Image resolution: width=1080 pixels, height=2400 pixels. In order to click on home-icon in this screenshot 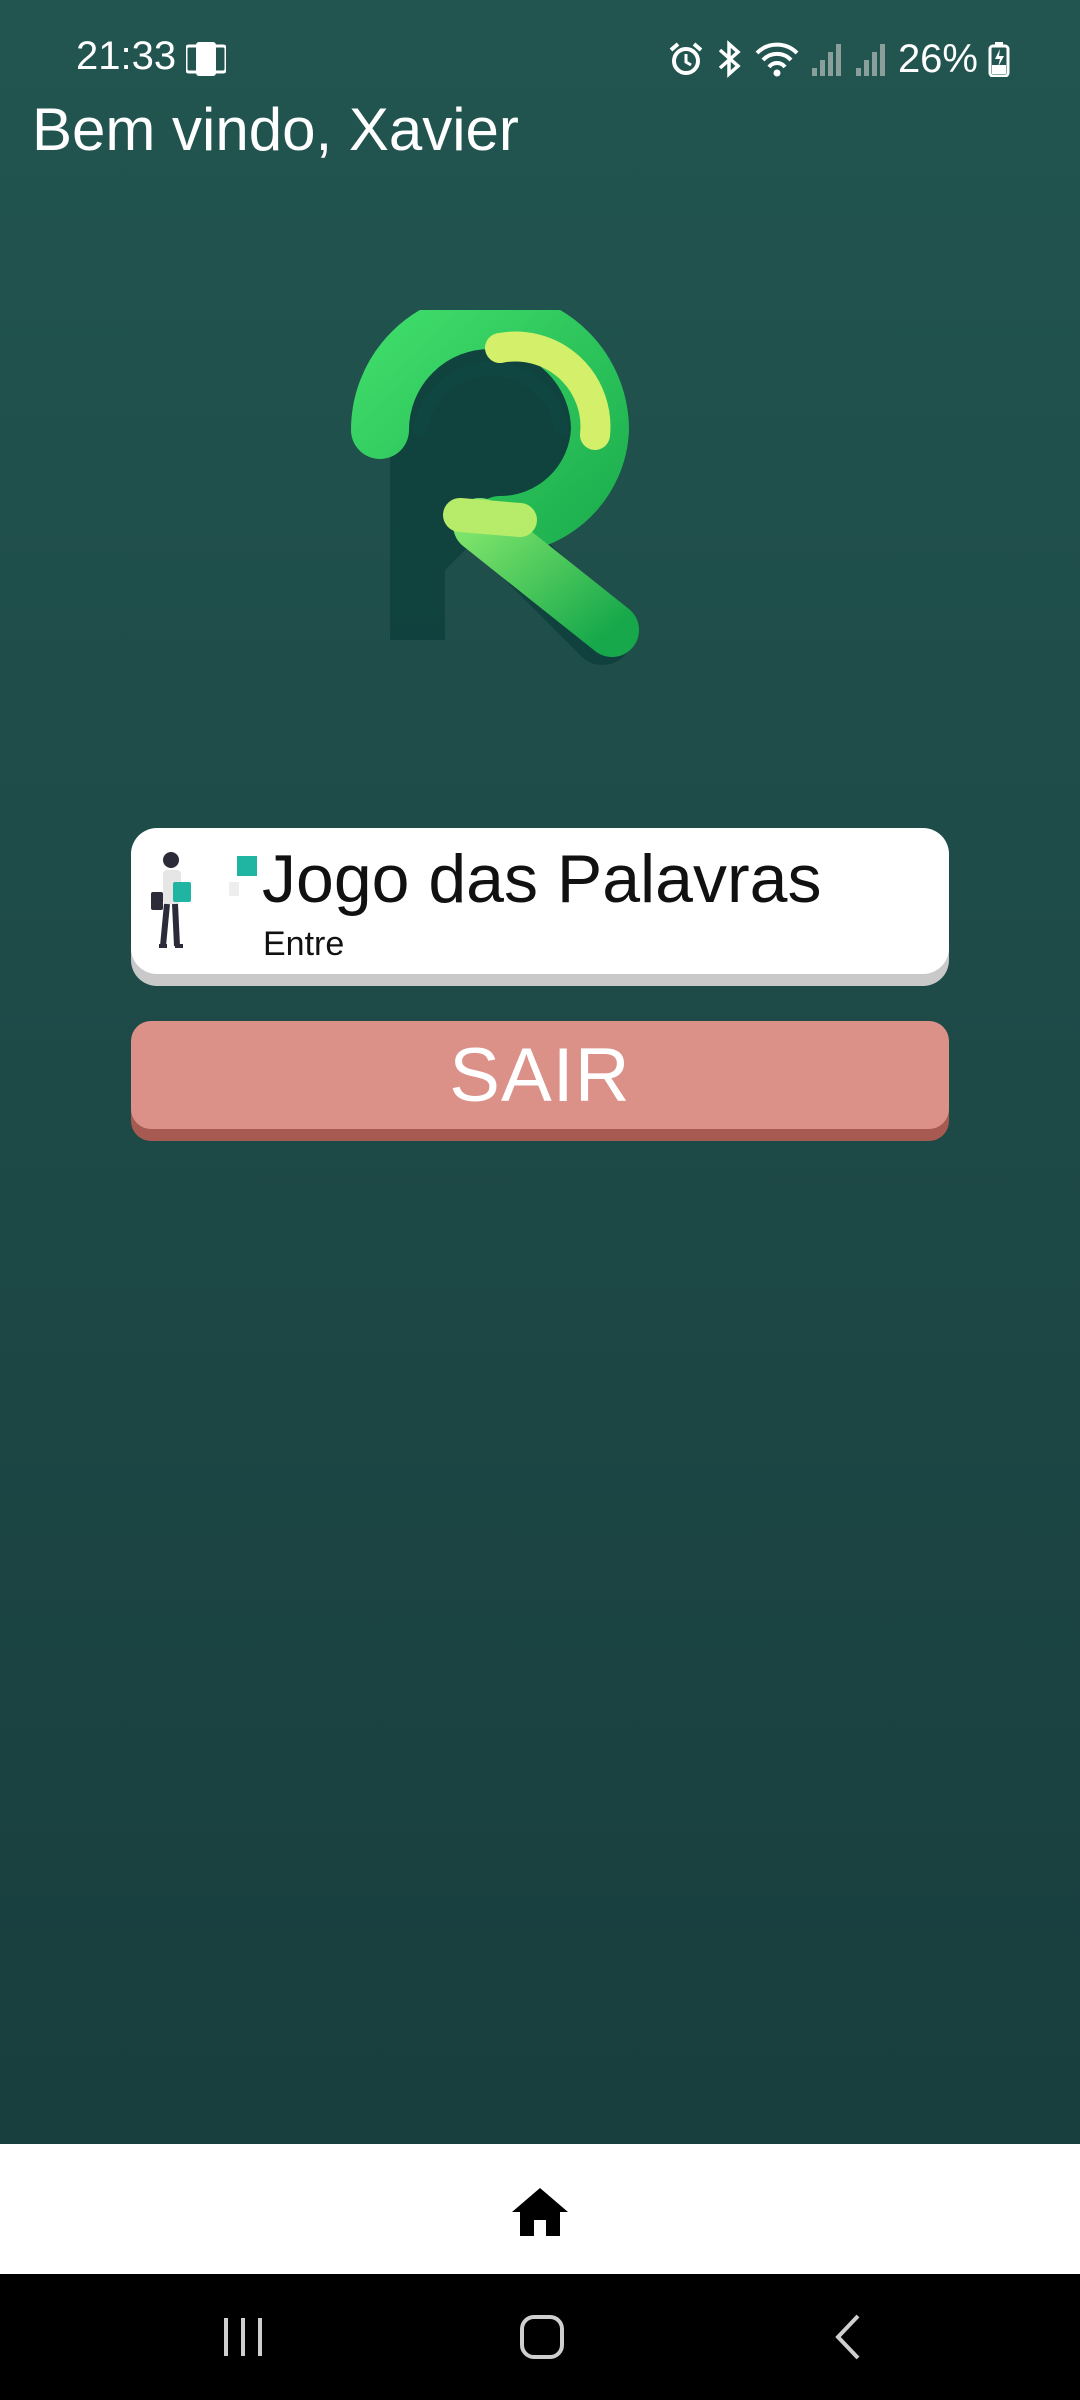, I will do `click(540, 2212)`.